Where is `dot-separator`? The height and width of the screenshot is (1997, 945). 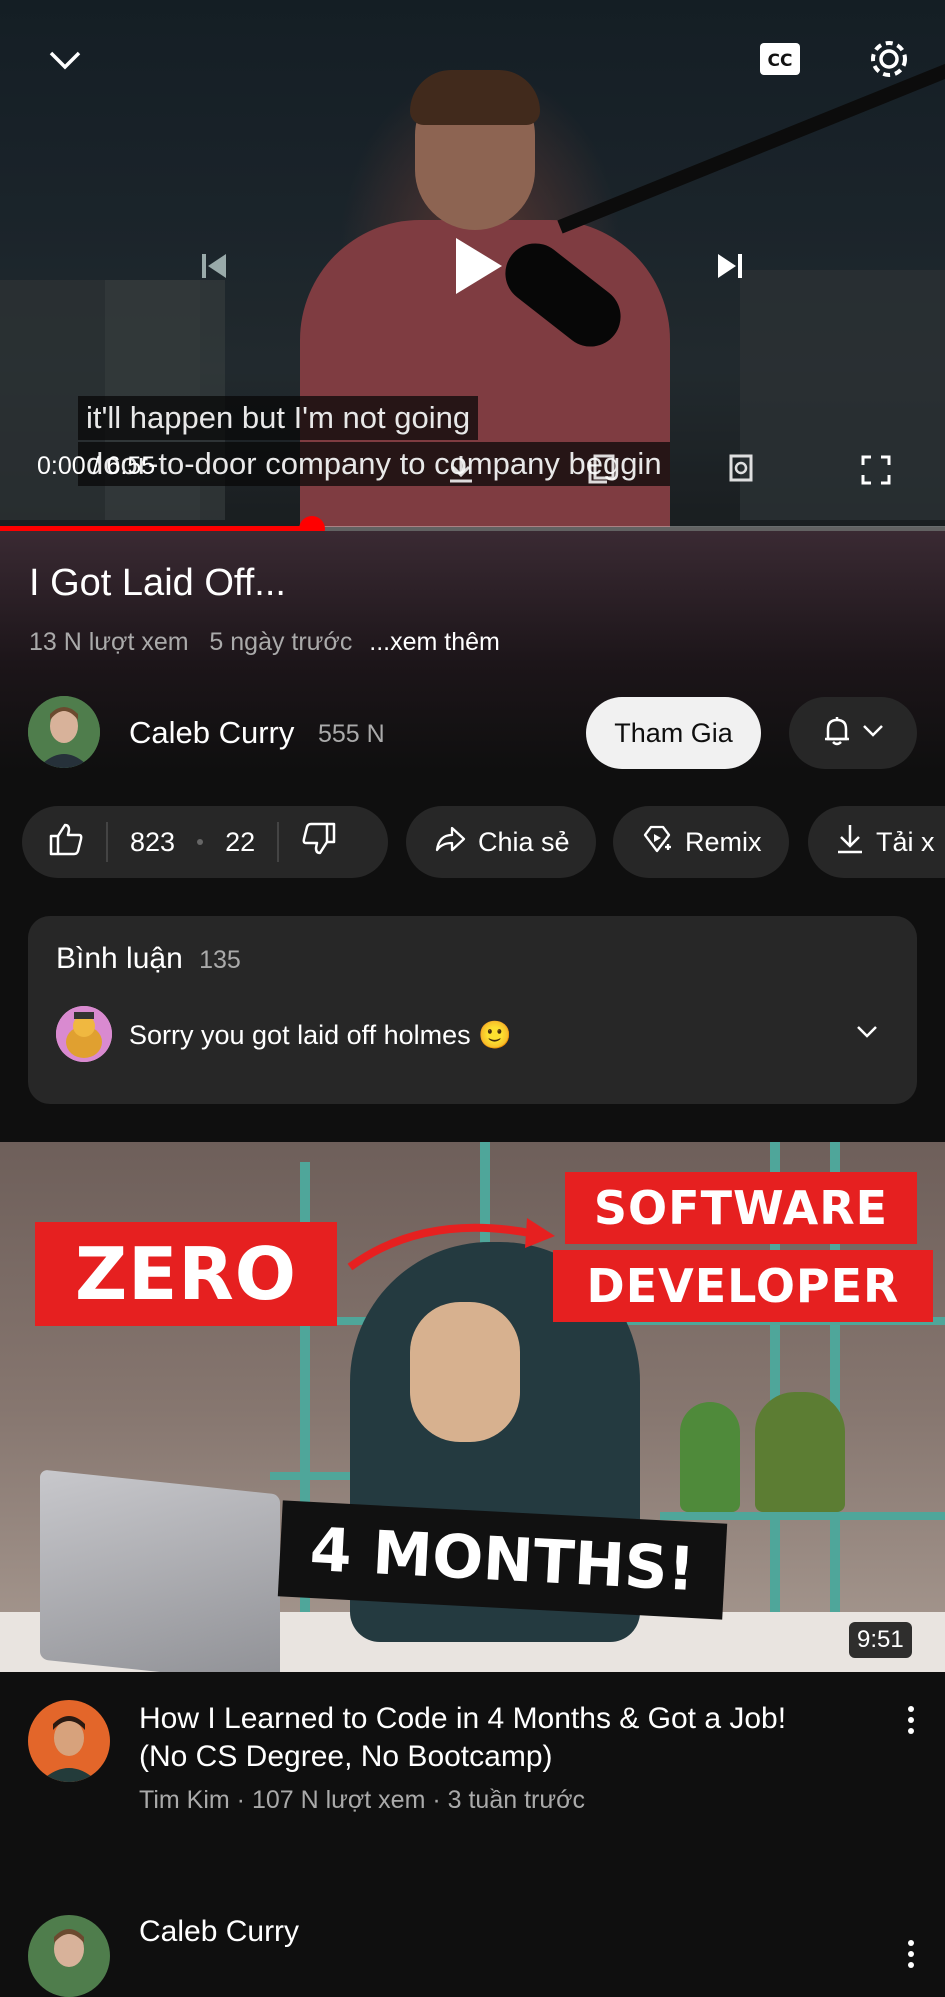 dot-separator is located at coordinates (200, 842).